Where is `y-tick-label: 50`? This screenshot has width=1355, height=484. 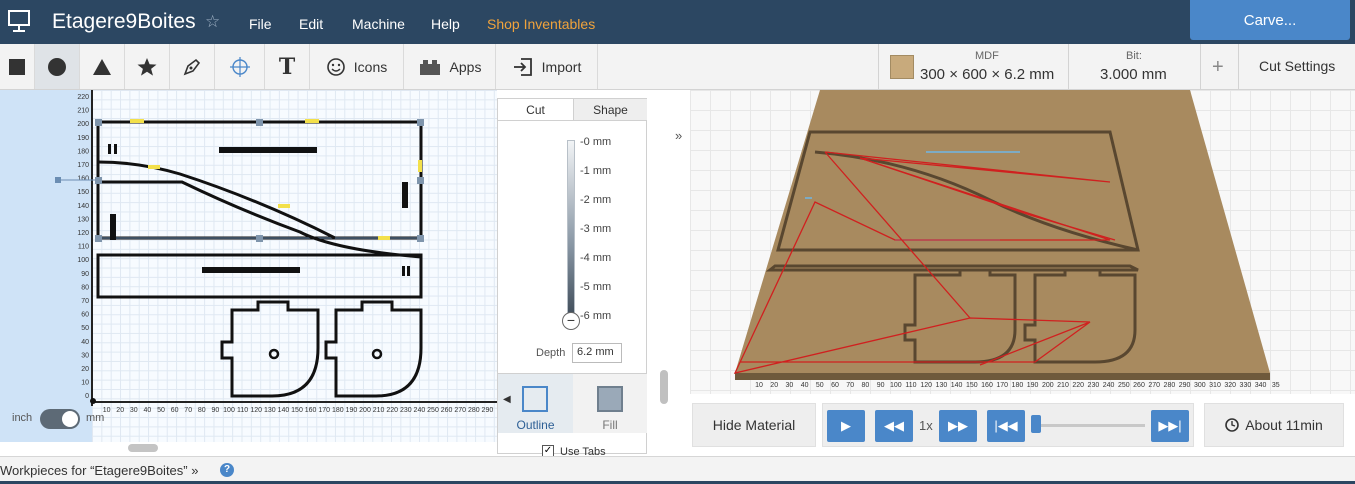 y-tick-label: 50 is located at coordinates (85, 328).